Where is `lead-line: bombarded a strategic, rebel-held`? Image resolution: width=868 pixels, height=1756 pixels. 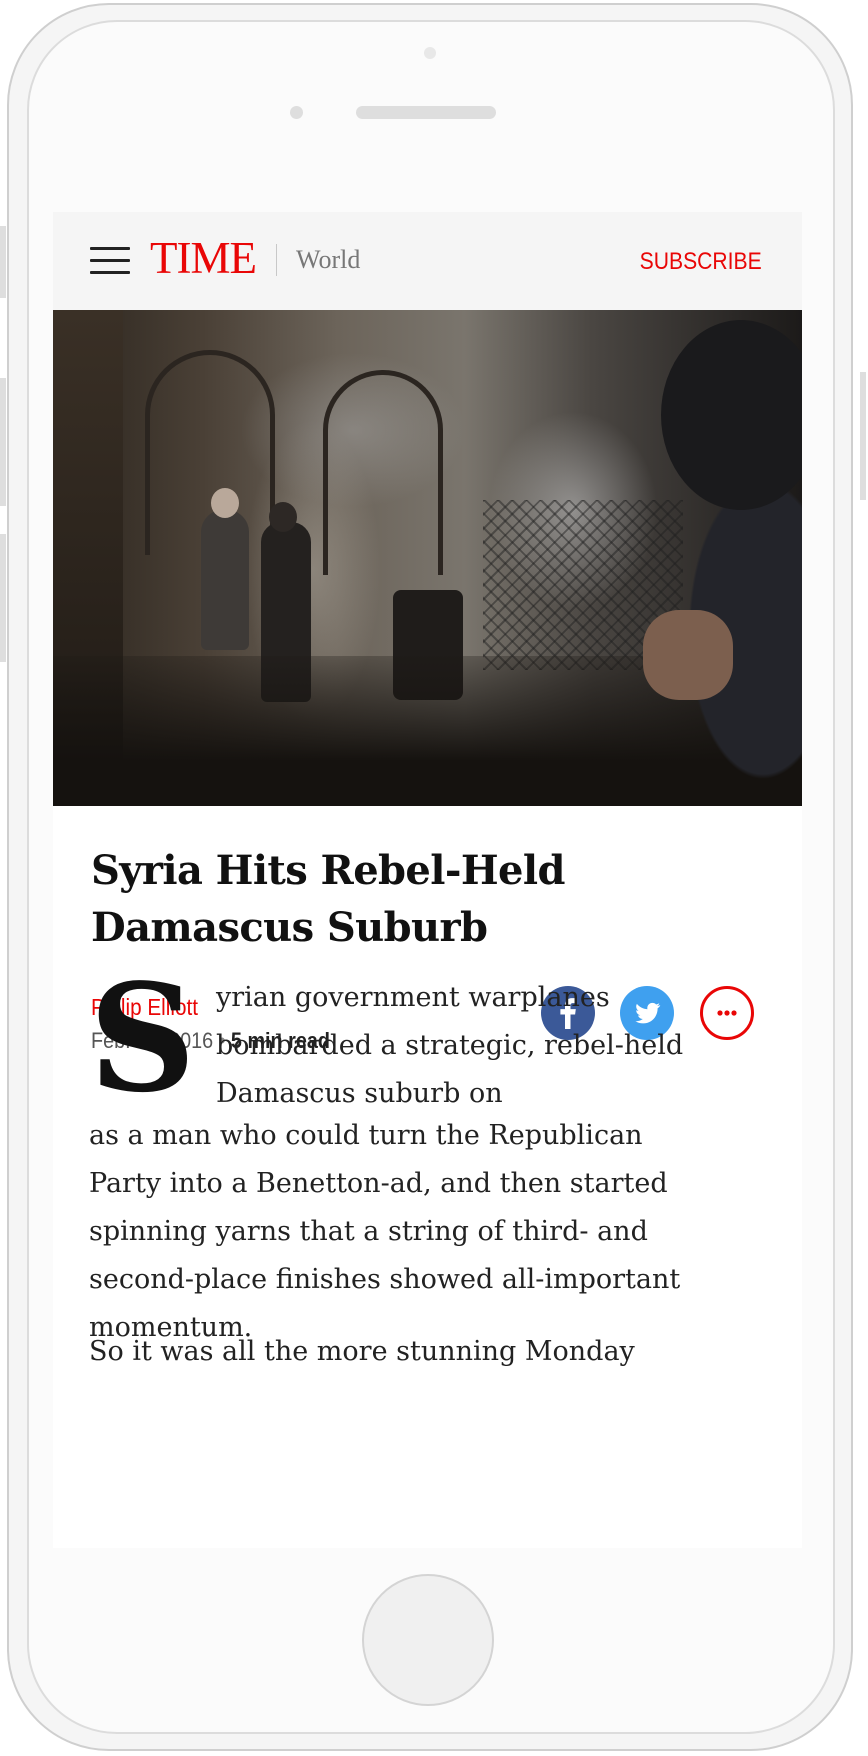
lead-line: bombarded a strategic, rebel-held is located at coordinates (450, 1045).